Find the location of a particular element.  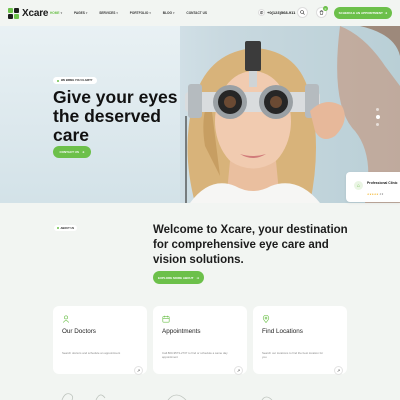

clinic-icon: ⌂ is located at coordinates (358, 185).